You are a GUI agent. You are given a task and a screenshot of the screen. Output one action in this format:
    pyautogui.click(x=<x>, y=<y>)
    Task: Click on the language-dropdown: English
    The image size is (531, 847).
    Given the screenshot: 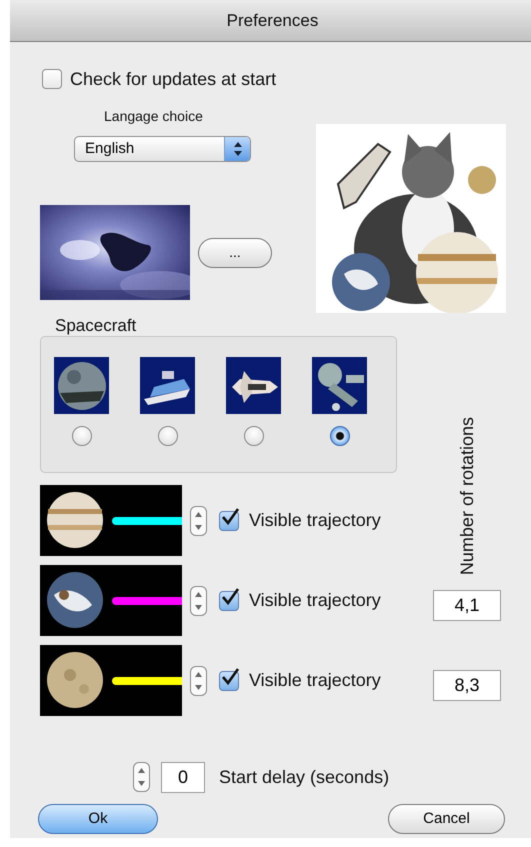 What is the action you would take?
    pyautogui.click(x=162, y=149)
    